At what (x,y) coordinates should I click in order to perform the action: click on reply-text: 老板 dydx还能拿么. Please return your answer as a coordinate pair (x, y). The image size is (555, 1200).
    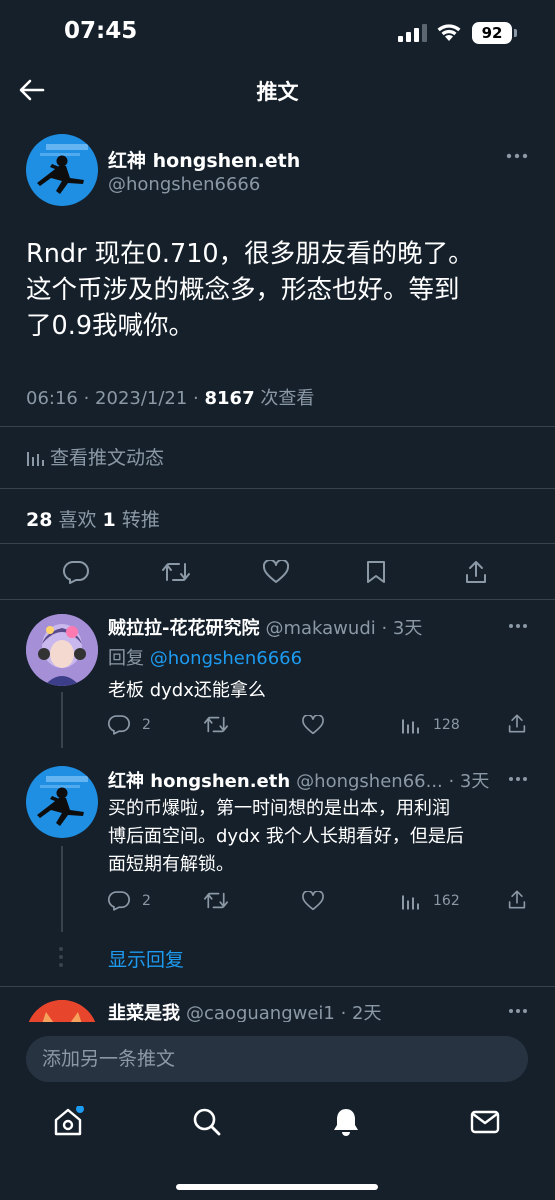
    Looking at the image, I should click on (187, 690).